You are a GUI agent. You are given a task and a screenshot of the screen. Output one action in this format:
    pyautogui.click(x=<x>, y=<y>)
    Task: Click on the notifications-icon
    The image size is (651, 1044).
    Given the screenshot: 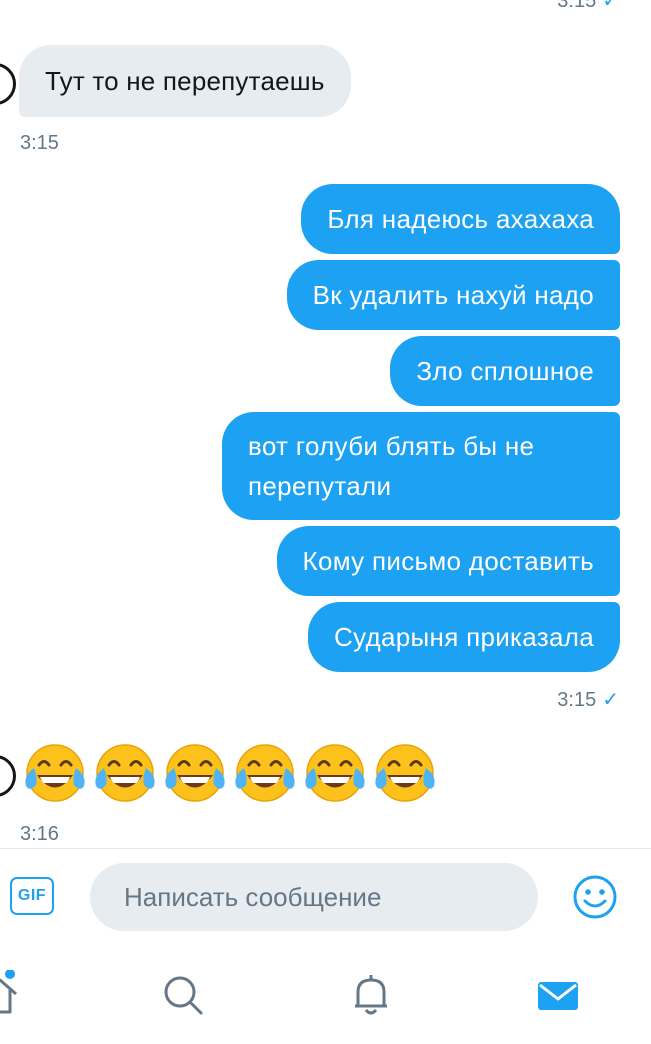 What is the action you would take?
    pyautogui.click(x=371, y=995)
    